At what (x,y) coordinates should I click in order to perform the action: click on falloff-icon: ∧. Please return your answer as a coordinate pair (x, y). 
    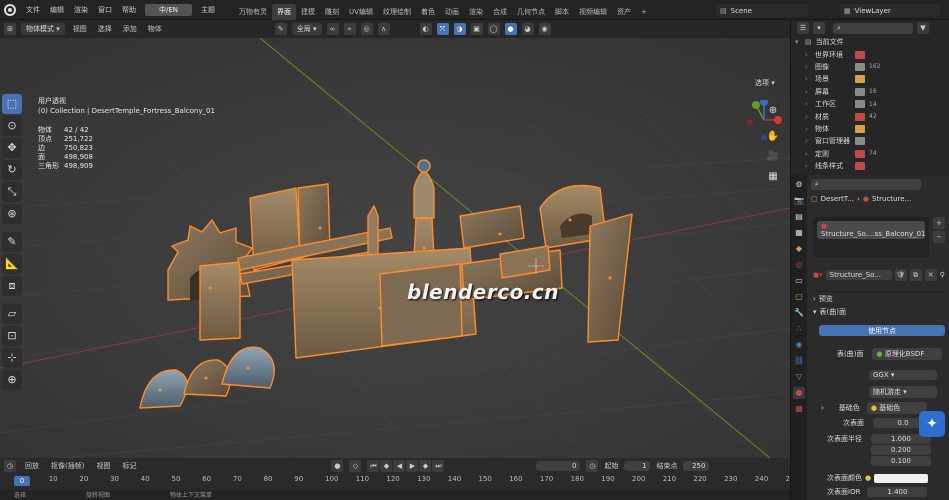
    Looking at the image, I should click on (383, 29).